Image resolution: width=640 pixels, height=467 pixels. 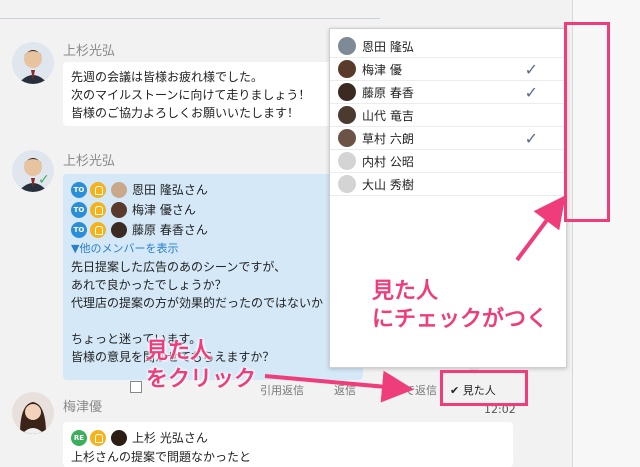 What do you see at coordinates (345, 390) in the screenshot?
I see `reply-button: 返信` at bounding box center [345, 390].